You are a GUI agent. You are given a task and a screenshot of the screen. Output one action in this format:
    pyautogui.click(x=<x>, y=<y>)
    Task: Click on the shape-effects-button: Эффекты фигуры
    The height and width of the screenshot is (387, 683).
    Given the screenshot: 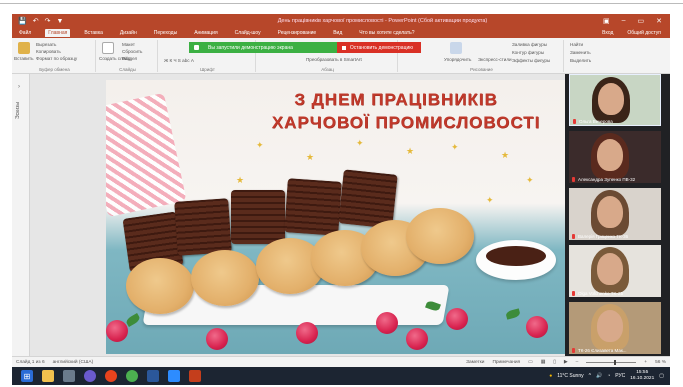 What is the action you would take?
    pyautogui.click(x=531, y=60)
    